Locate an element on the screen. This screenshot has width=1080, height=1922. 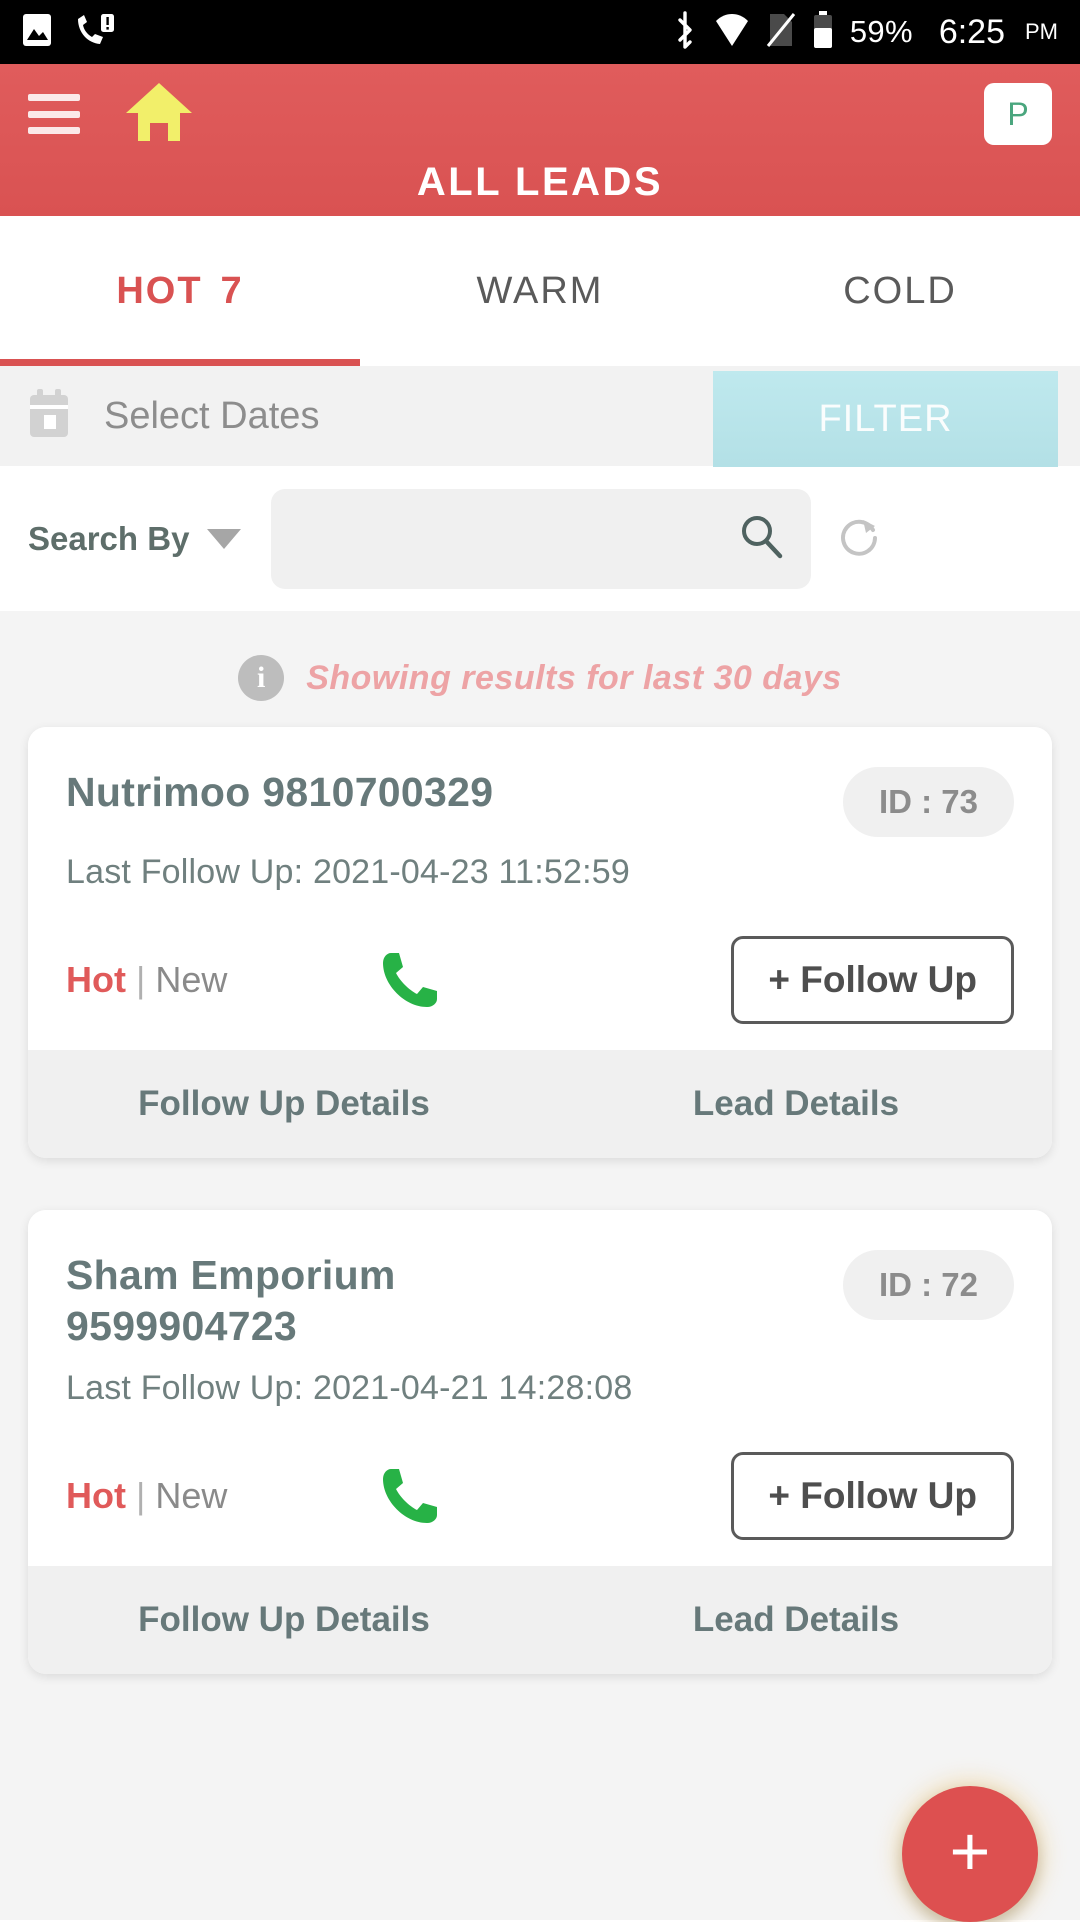
search-bar: Search By is located at coordinates (540, 538).